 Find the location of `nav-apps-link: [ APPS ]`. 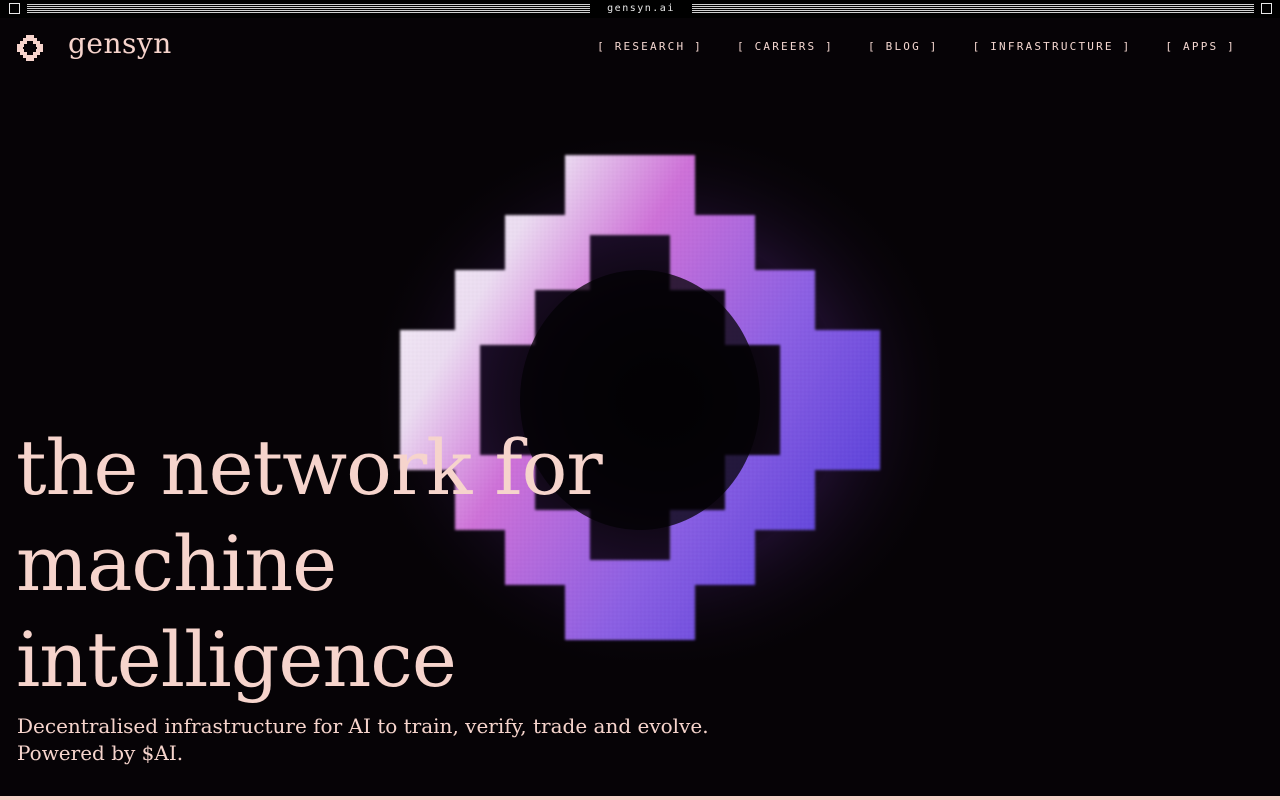

nav-apps-link: [ APPS ] is located at coordinates (1200, 46).